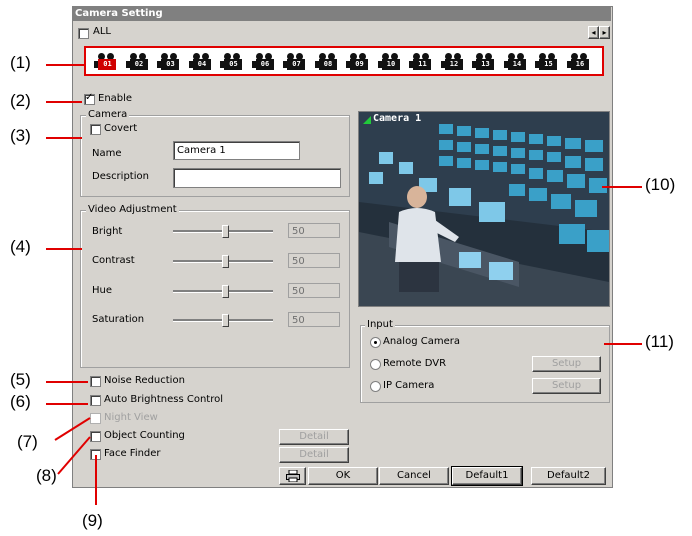  I want to click on callout-7-line, so click(72, 429).